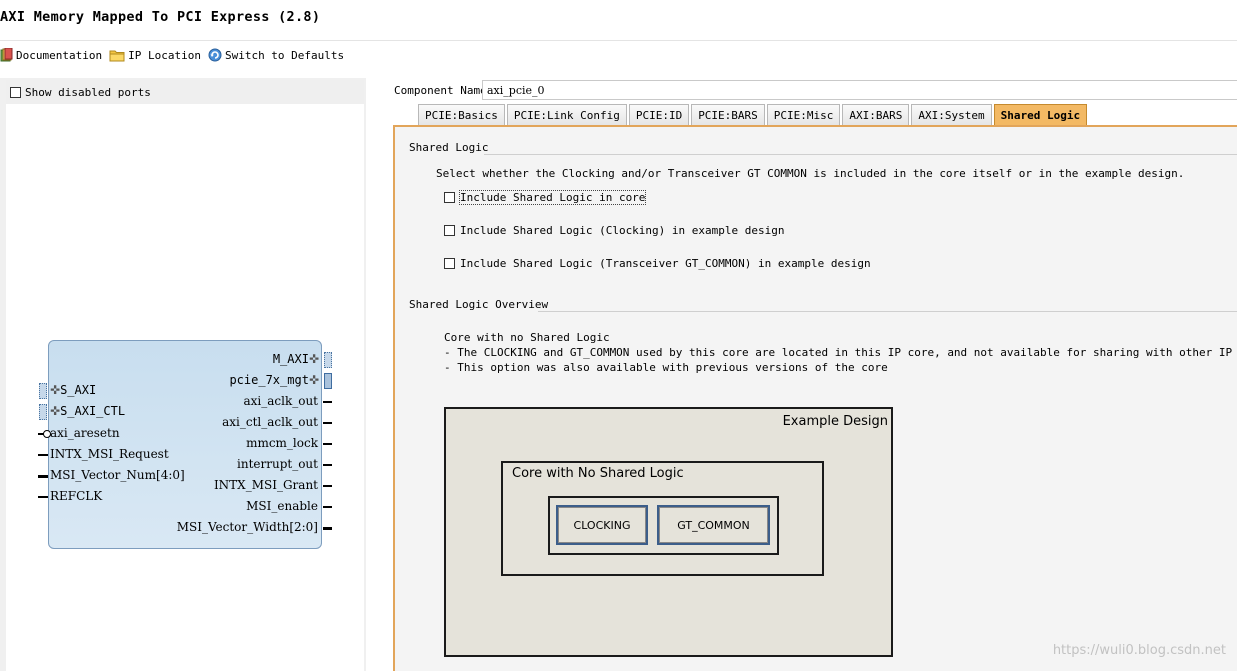  I want to click on gt-common-block: GT_COMMON, so click(713, 525).